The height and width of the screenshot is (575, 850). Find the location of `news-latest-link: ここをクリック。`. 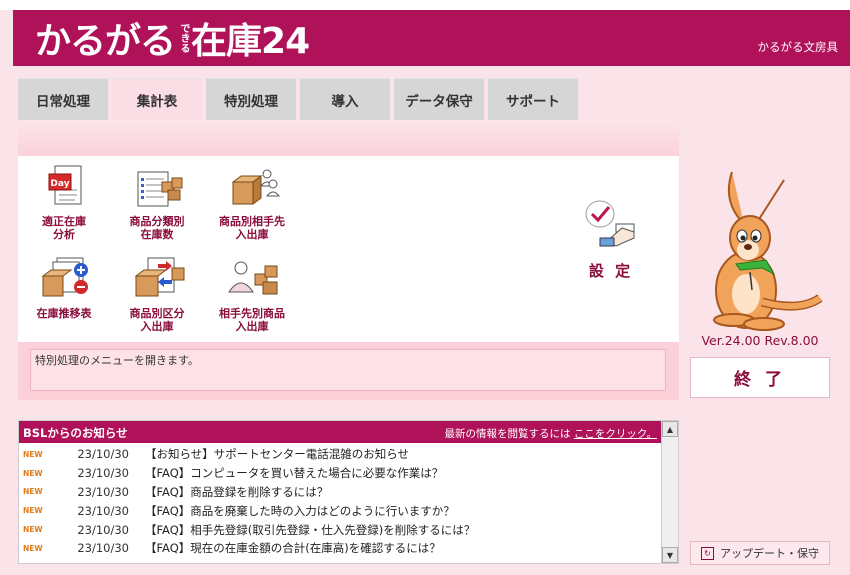

news-latest-link: ここをクリック。 is located at coordinates (615, 434).